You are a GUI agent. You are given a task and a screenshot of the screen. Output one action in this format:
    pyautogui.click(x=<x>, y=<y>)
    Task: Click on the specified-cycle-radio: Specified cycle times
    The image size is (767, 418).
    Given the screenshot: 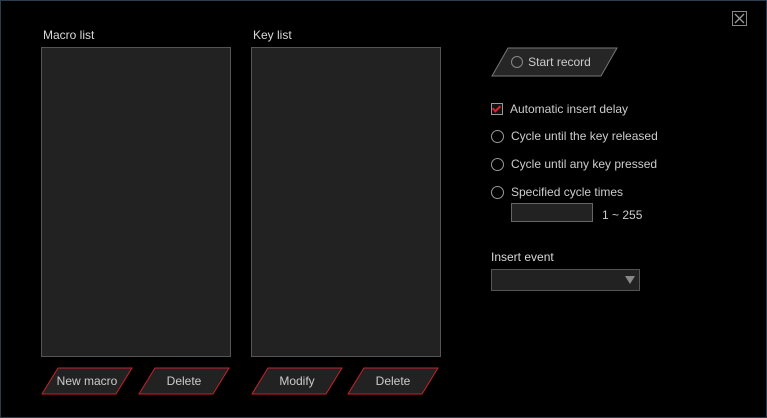 What is the action you would take?
    pyautogui.click(x=557, y=192)
    